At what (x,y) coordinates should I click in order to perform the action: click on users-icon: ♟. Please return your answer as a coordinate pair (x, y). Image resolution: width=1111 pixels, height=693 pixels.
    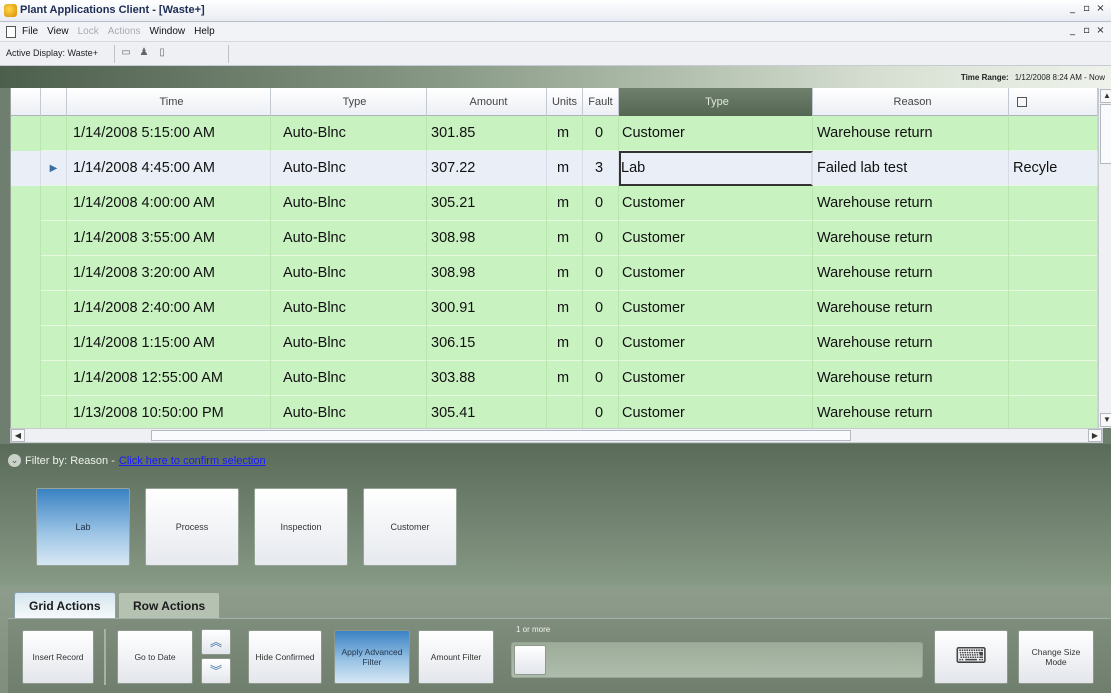
    Looking at the image, I should click on (144, 53).